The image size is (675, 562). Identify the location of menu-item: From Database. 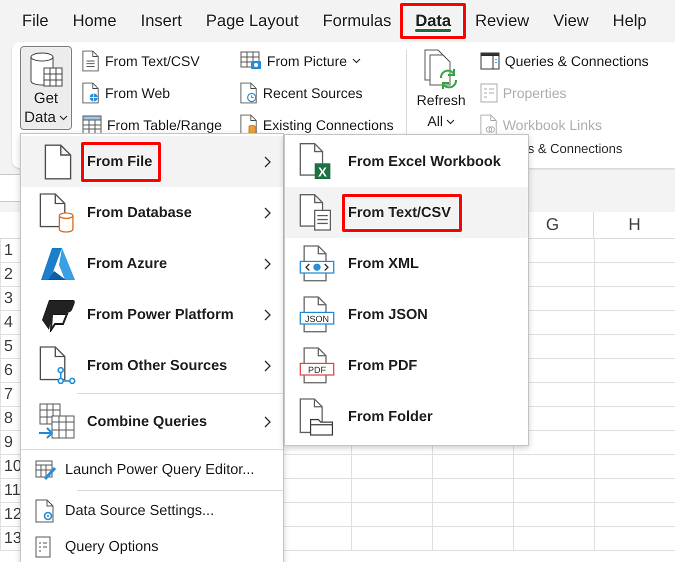
(152, 212).